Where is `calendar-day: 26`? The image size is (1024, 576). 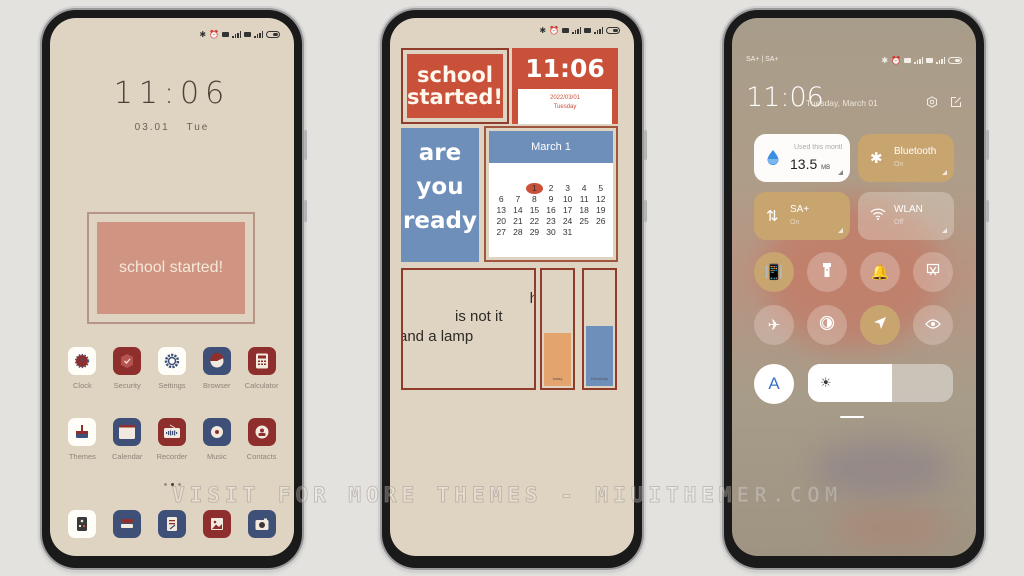
calendar-day: 26 is located at coordinates (600, 221).